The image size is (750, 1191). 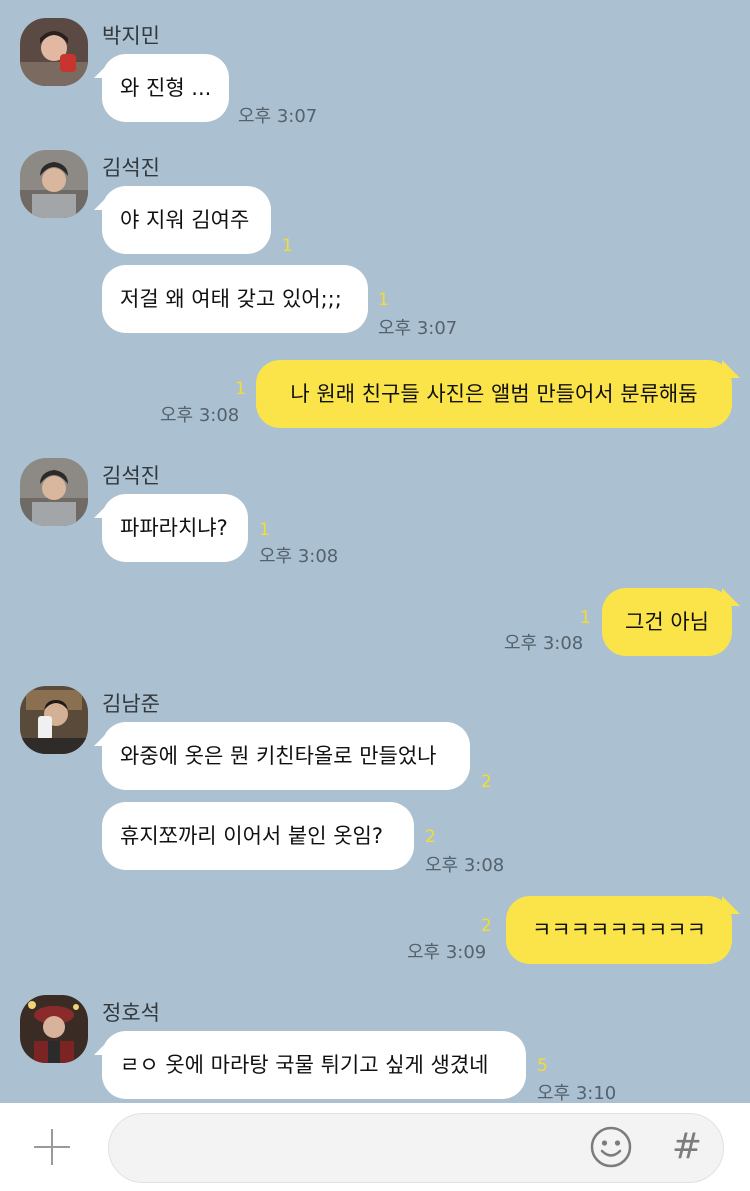 What do you see at coordinates (375, 1147) in the screenshot?
I see `message-input-bar` at bounding box center [375, 1147].